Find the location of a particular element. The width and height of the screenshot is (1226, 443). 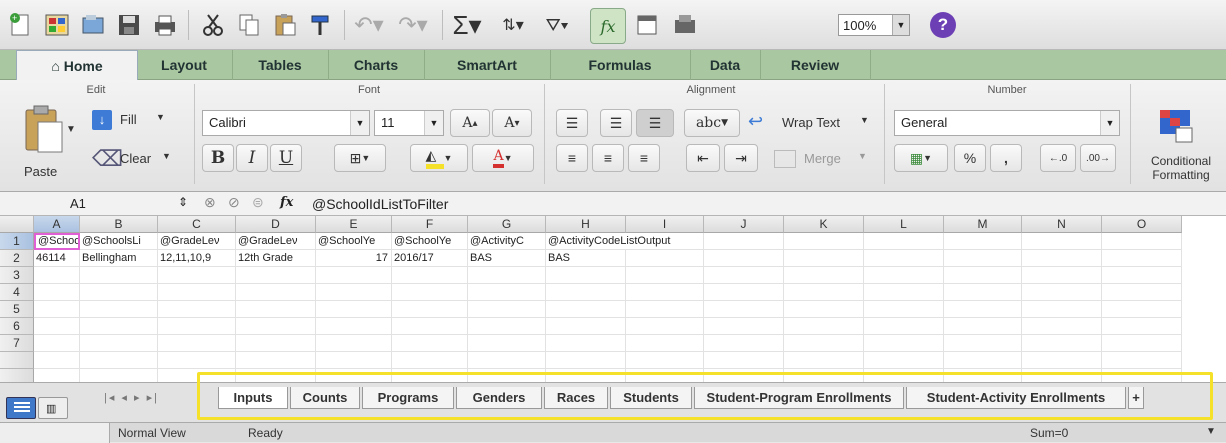

cell-f1: @SchoolYe is located at coordinates (430, 241).